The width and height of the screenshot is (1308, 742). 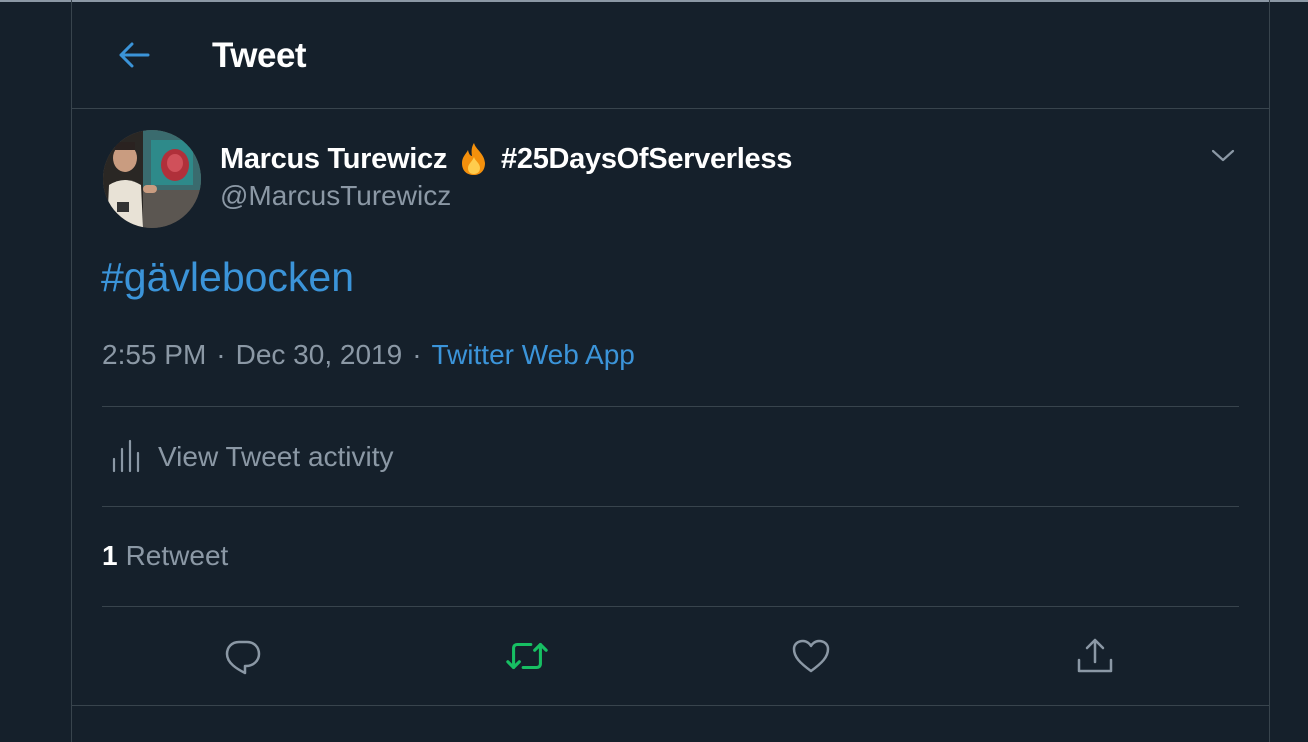 I want to click on tweet-meta: 2:55 PM · Dec 30, 2019 · Twitter Web App, so click(x=368, y=355).